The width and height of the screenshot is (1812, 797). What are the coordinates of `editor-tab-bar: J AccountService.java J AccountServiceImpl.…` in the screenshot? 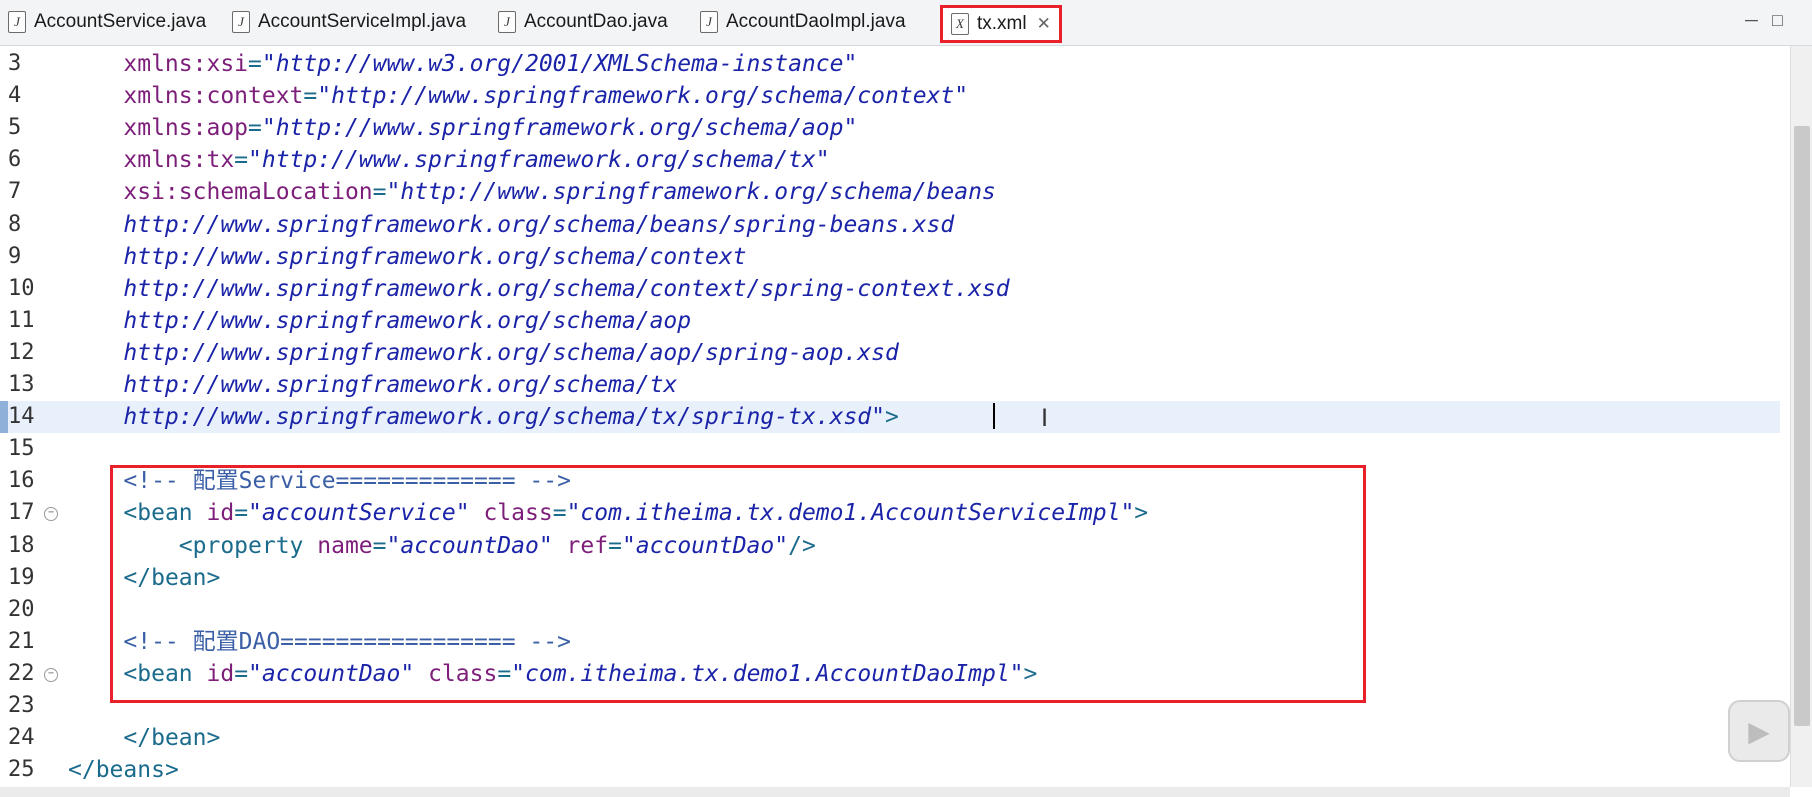 It's located at (906, 23).